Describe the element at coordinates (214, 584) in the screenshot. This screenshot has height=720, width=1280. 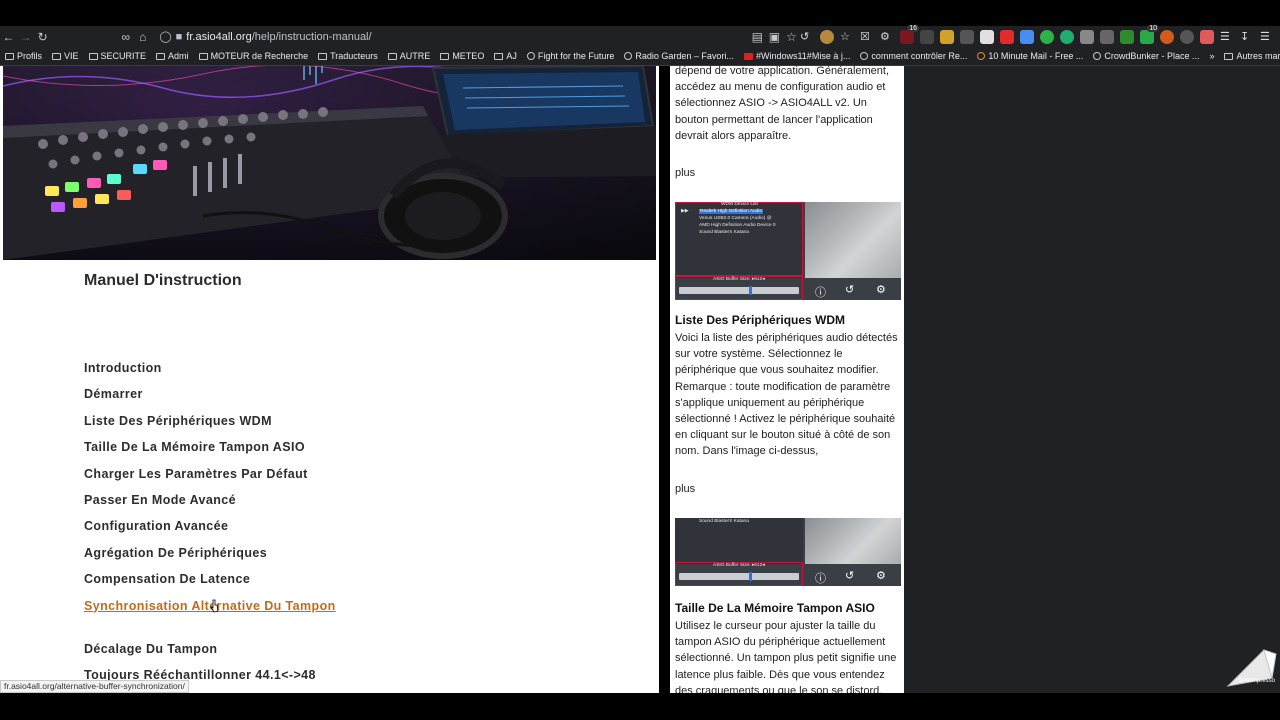
I see `toc-link-latency: Compensation De Latence` at that location.